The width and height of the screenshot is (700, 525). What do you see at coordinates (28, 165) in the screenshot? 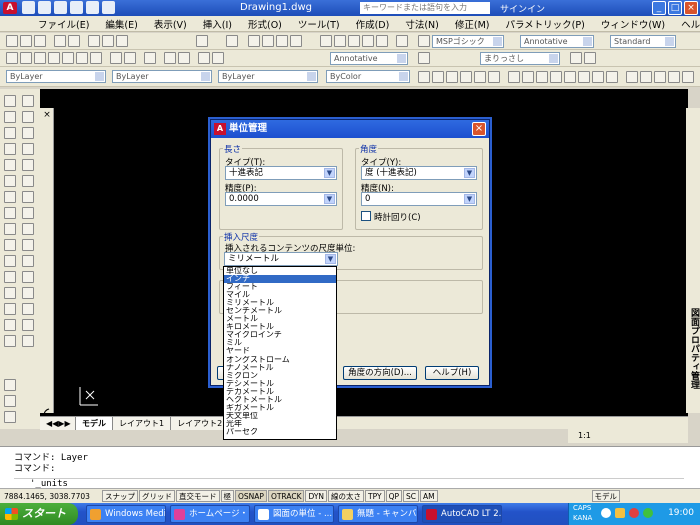
I see `spline-tool-icon` at bounding box center [28, 165].